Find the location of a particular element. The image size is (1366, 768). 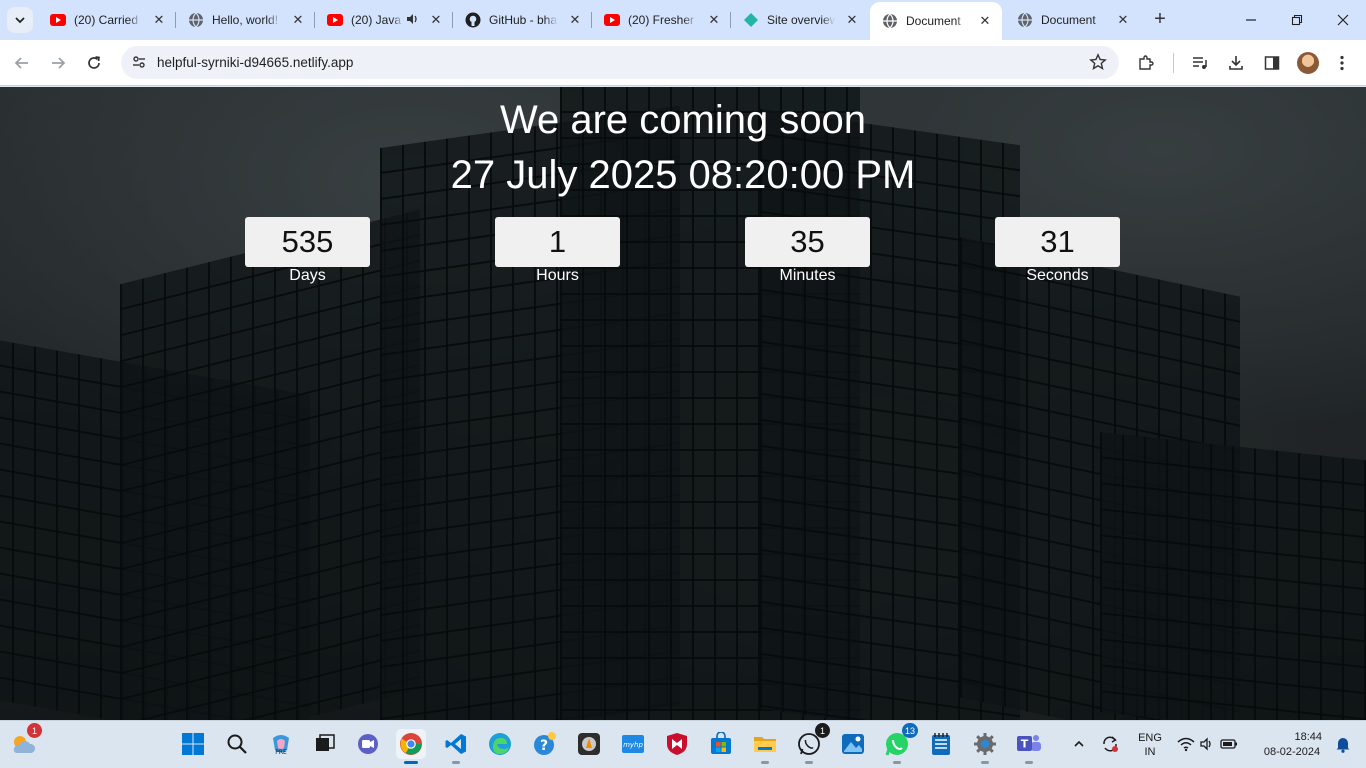

tab-0: (20) Carried ✕ is located at coordinates (107, 20).